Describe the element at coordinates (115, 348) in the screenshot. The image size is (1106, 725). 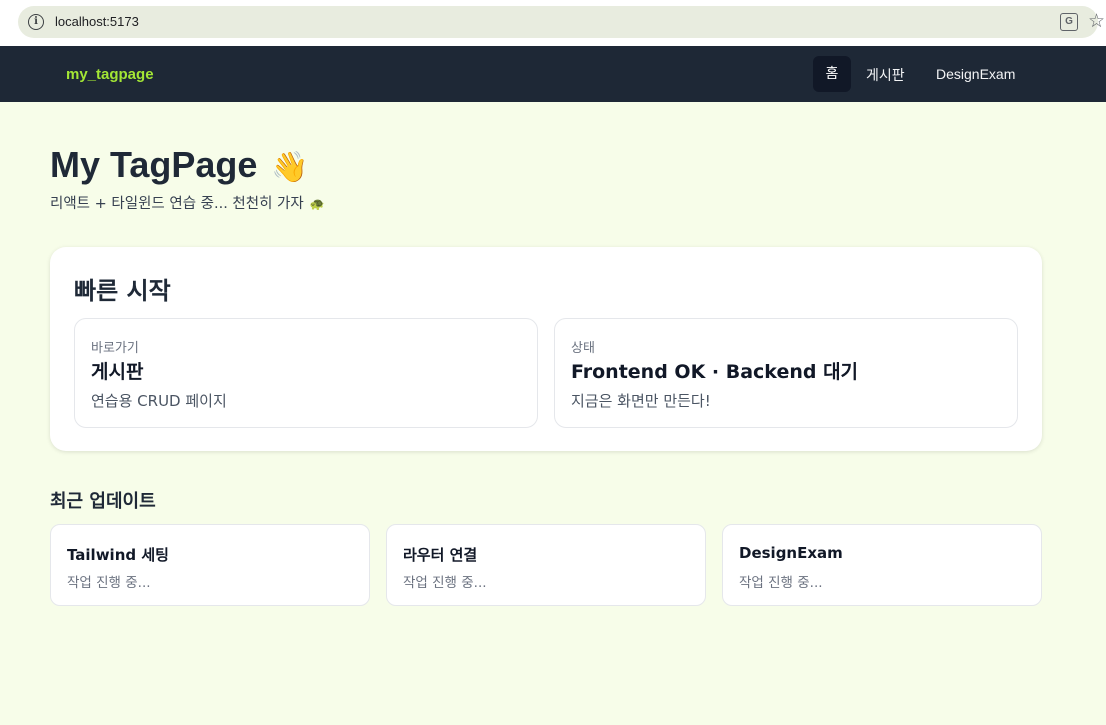
I see `shortcut-kicker: 바로가기` at that location.